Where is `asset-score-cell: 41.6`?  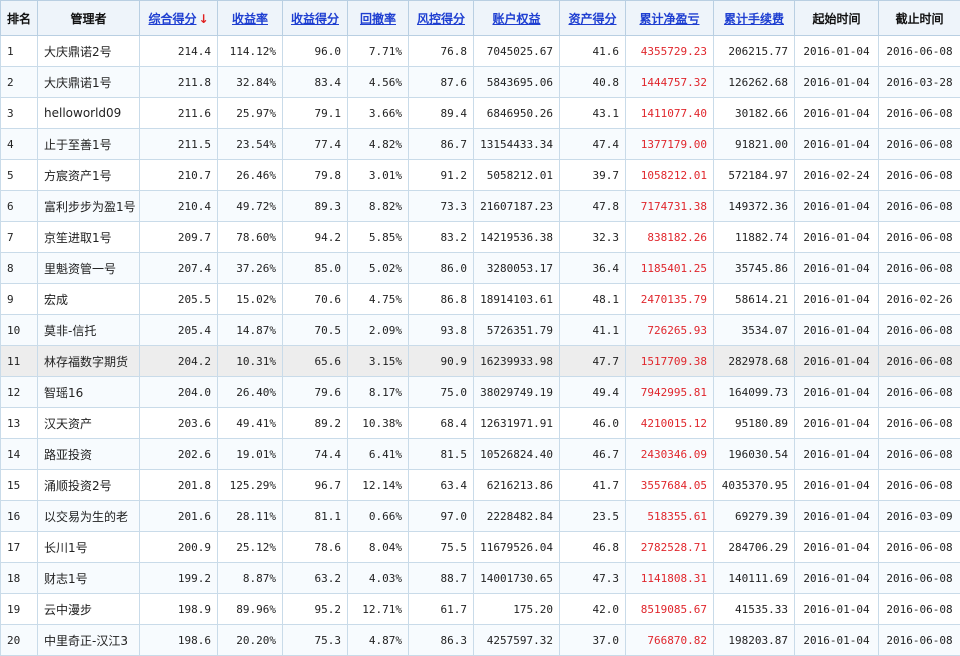
asset-score-cell: 41.6 is located at coordinates (593, 51).